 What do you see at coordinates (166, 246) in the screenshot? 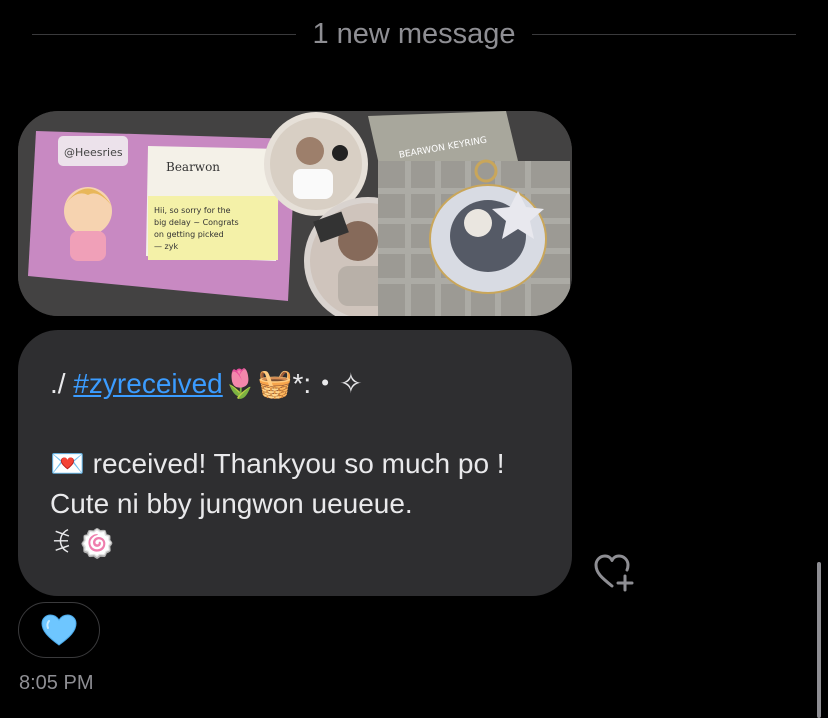
I see `svg-text: — zyk` at bounding box center [166, 246].